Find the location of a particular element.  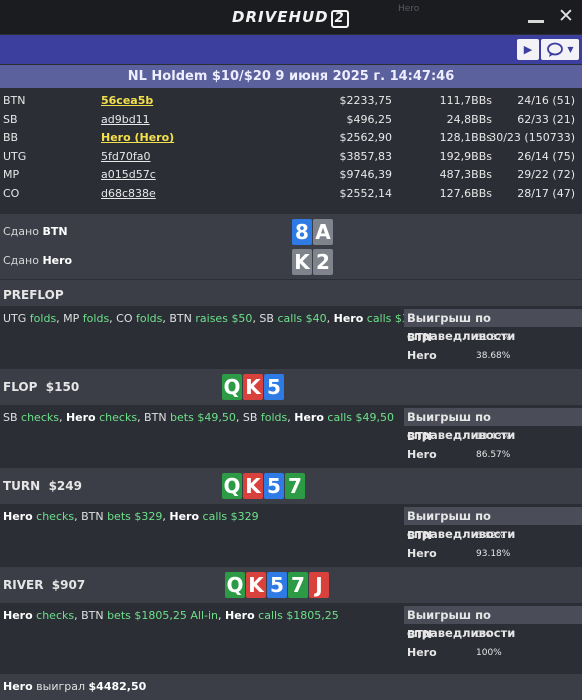

equity-value: 86.57% is located at coordinates (493, 455).